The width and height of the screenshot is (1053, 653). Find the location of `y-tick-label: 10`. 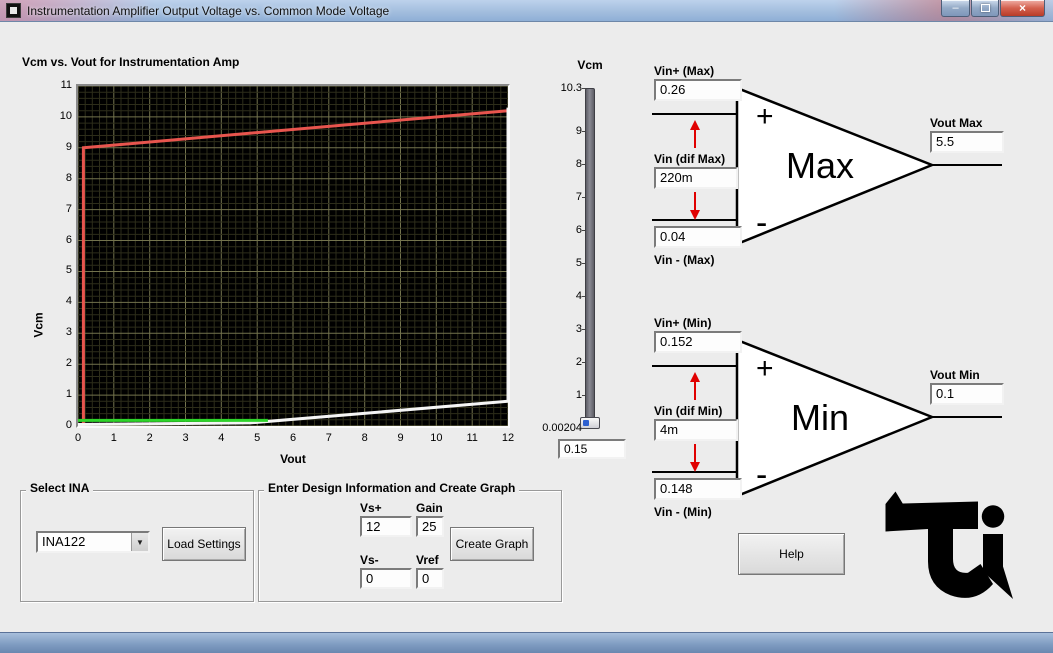

y-tick-label: 10 is located at coordinates (65, 115).